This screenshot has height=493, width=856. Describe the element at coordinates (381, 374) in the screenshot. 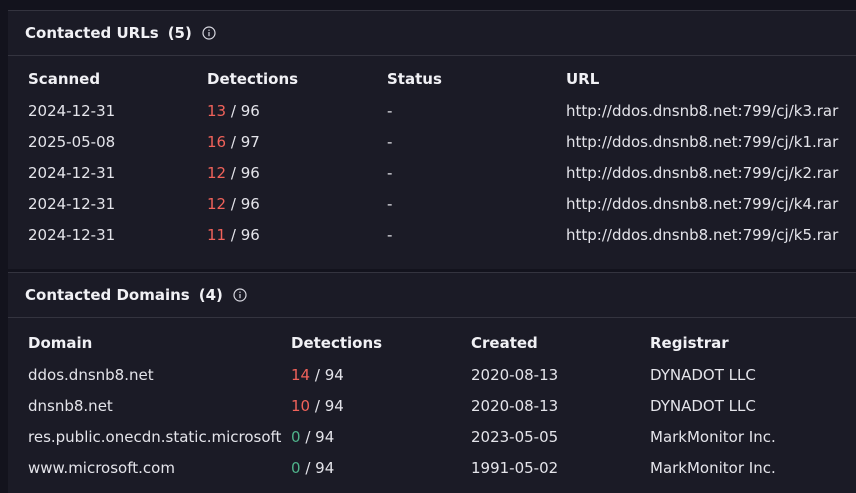

I see `detections-cell: 14 / 94` at that location.